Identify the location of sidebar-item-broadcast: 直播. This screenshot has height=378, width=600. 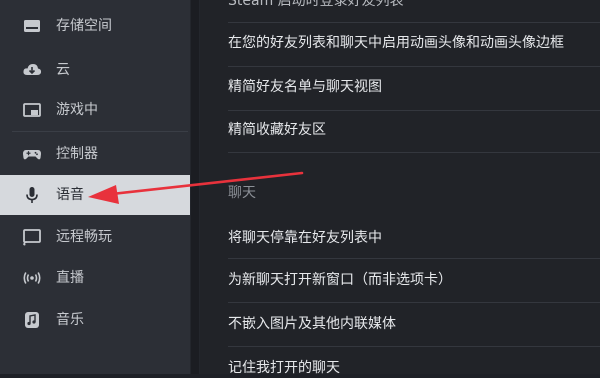
(95, 278).